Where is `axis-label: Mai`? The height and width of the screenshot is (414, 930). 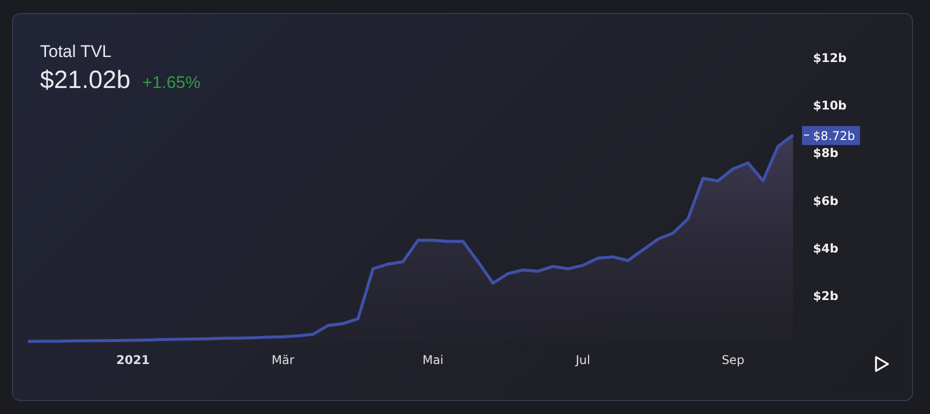
axis-label: Mai is located at coordinates (433, 360).